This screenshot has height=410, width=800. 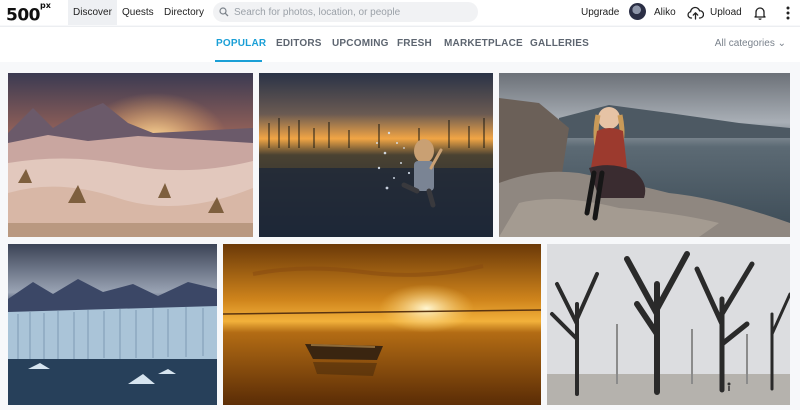 I want to click on nav-quests: Quests, so click(x=138, y=12).